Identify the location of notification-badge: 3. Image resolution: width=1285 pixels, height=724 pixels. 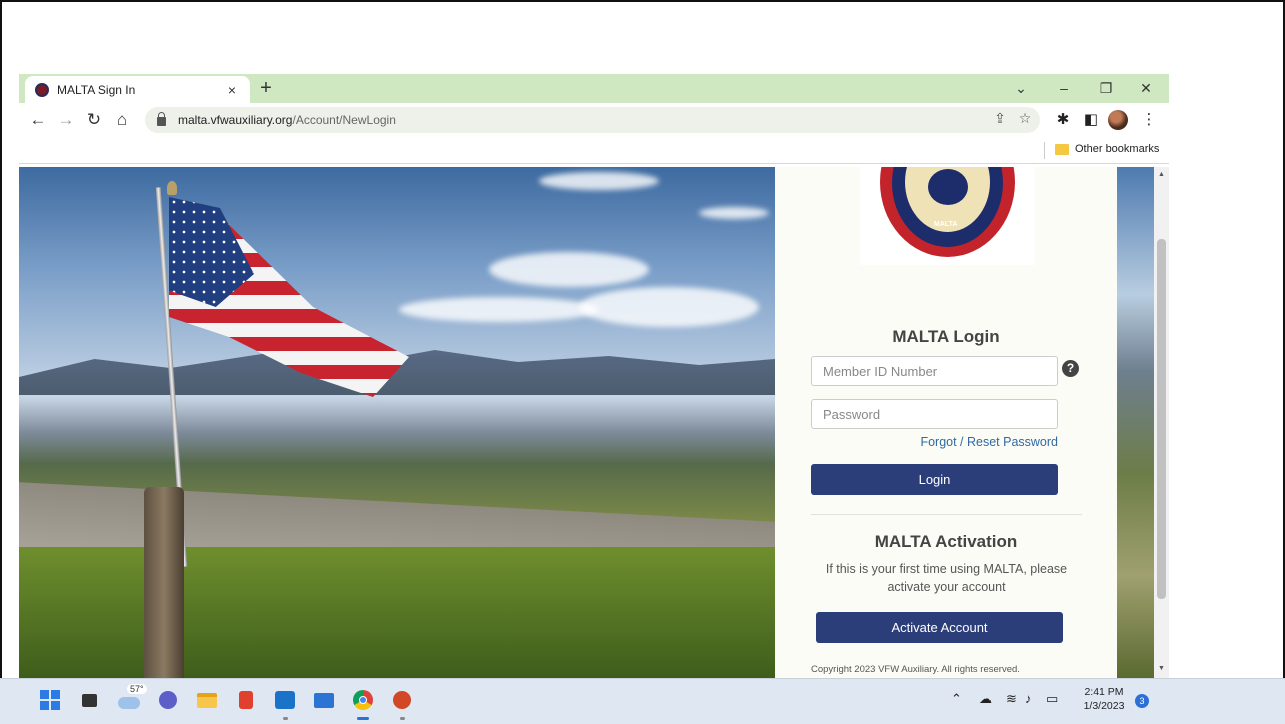
(1142, 701).